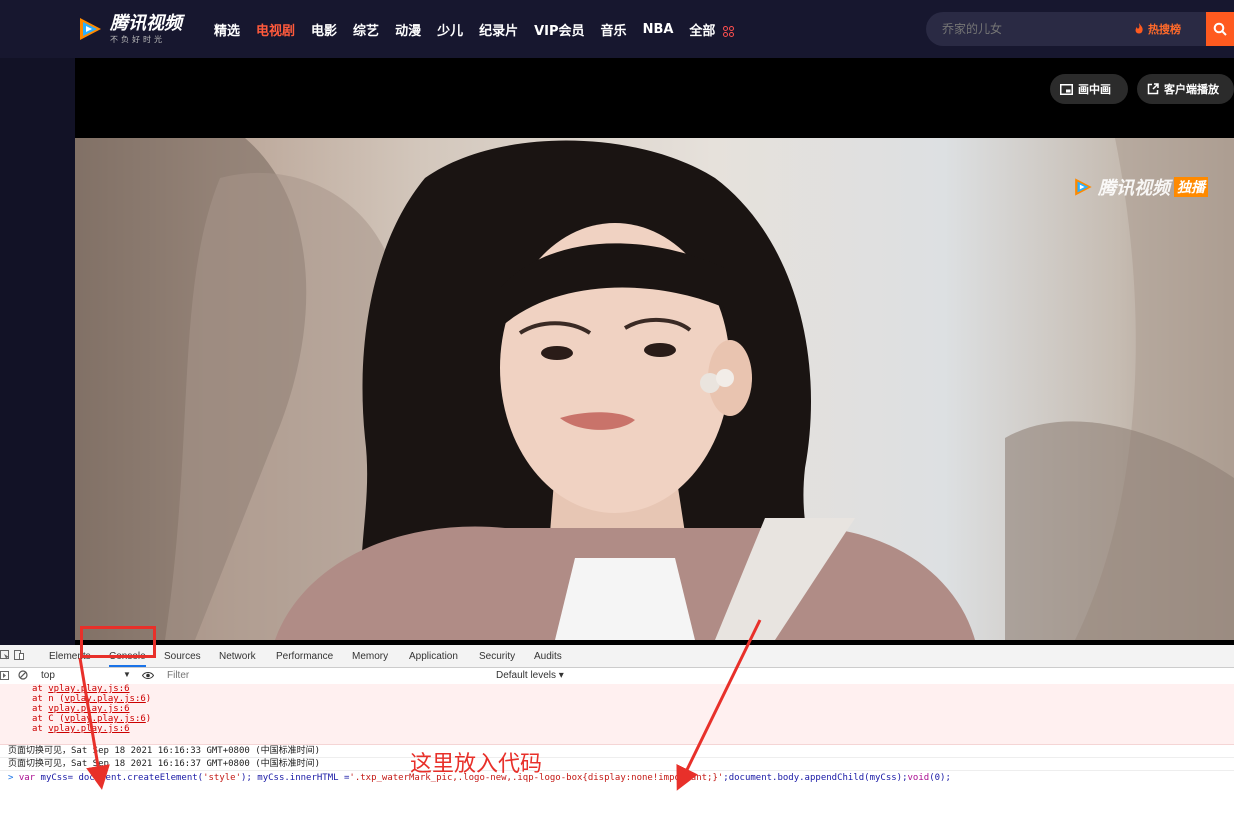  Describe the element at coordinates (497, 656) in the screenshot. I see `tab-security: Security` at that location.